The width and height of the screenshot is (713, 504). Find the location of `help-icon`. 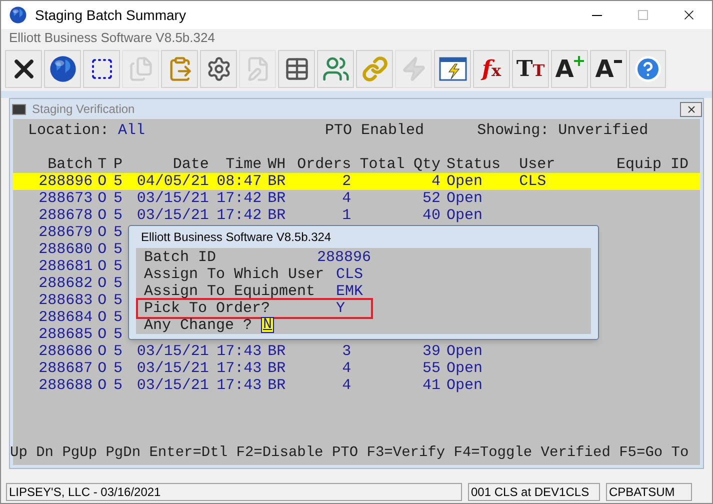

help-icon is located at coordinates (648, 69).